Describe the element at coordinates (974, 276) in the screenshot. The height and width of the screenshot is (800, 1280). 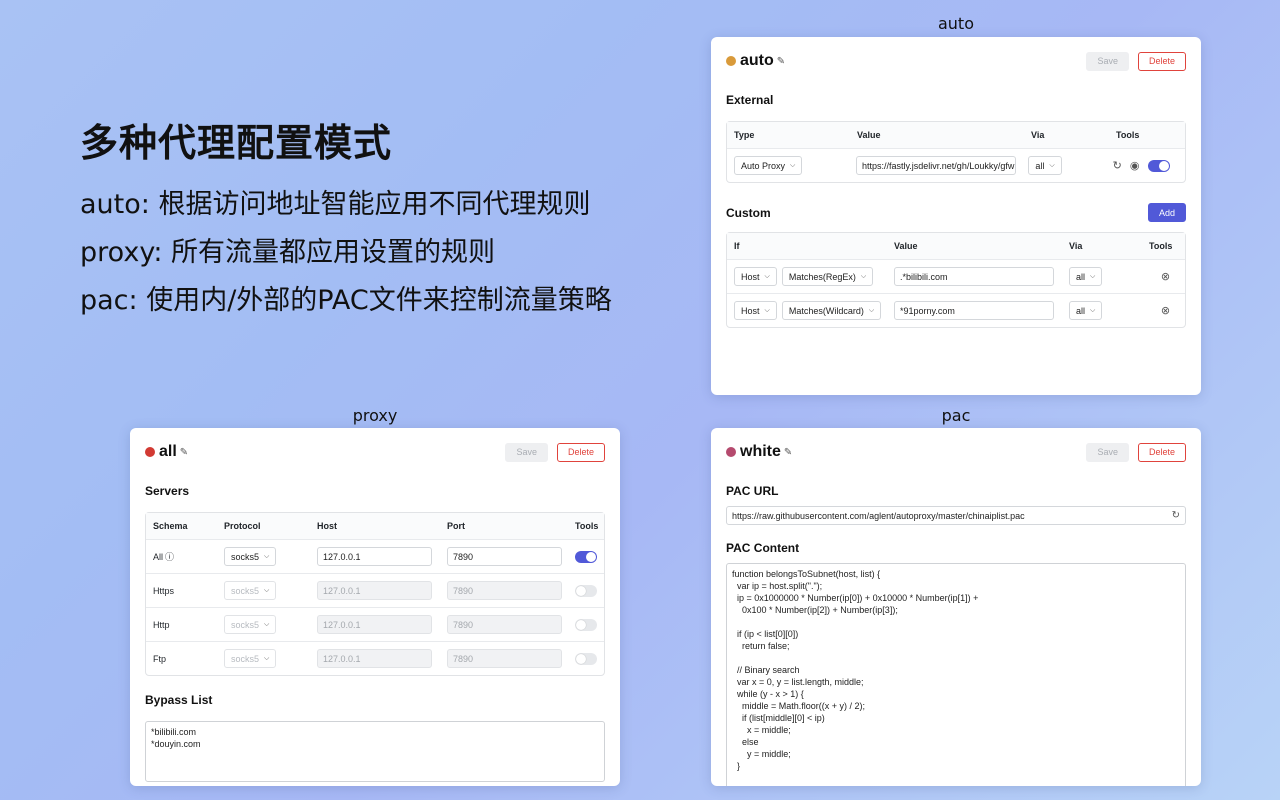
I see `rule-value-input: .*bilibili.com` at that location.